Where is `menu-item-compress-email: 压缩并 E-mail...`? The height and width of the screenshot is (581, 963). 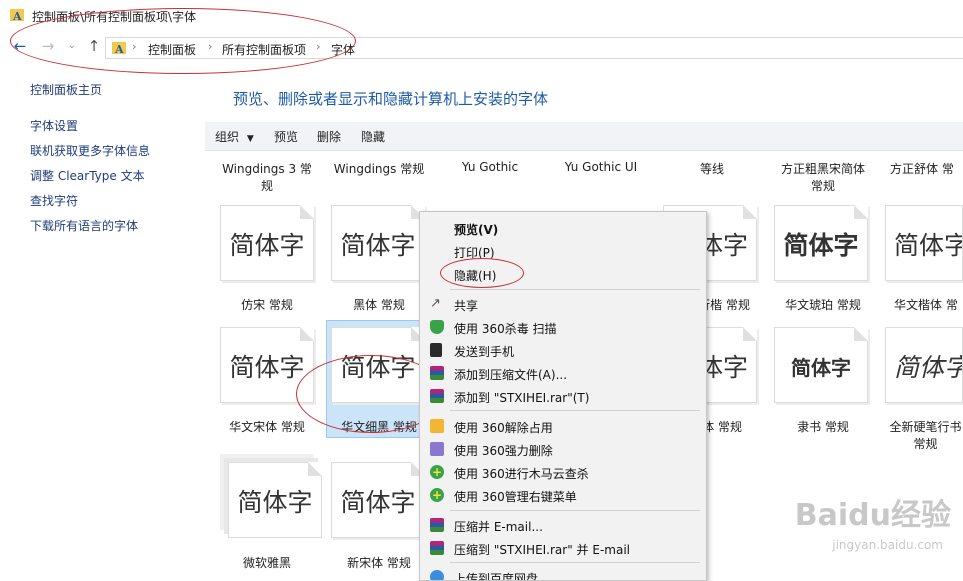
menu-item-compress-email: 压缩并 E-mail... is located at coordinates (563, 525).